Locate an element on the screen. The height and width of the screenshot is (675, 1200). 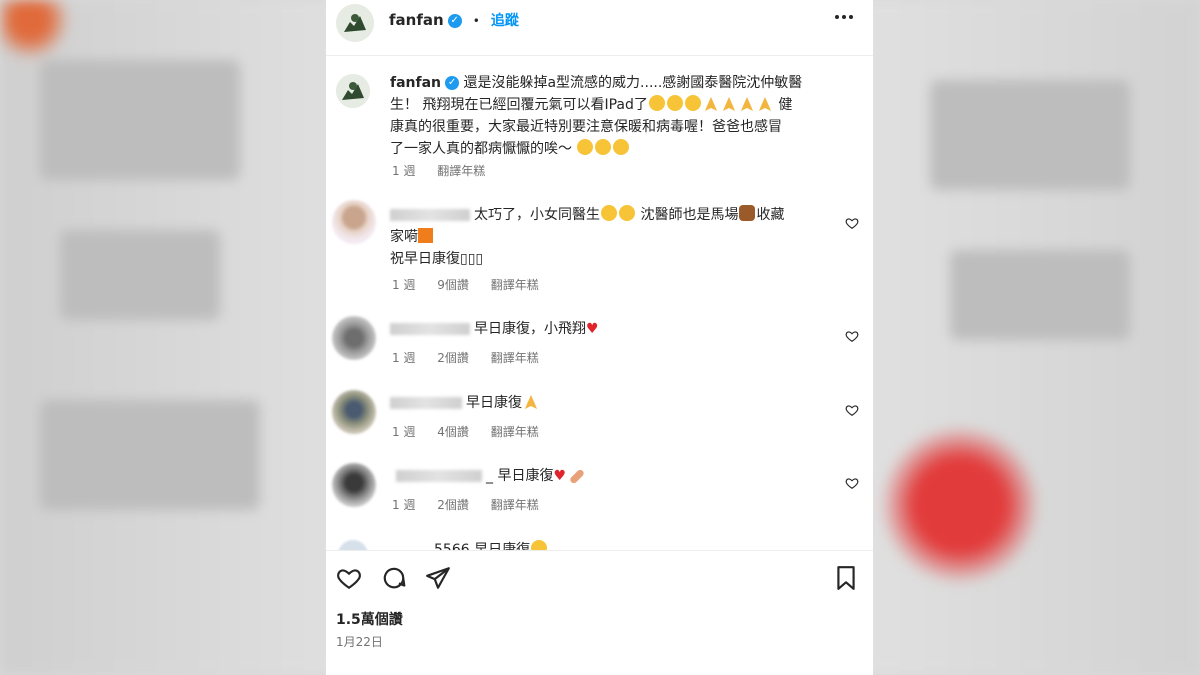
post-likes-count: 1.5萬個讚 is located at coordinates (369, 619).